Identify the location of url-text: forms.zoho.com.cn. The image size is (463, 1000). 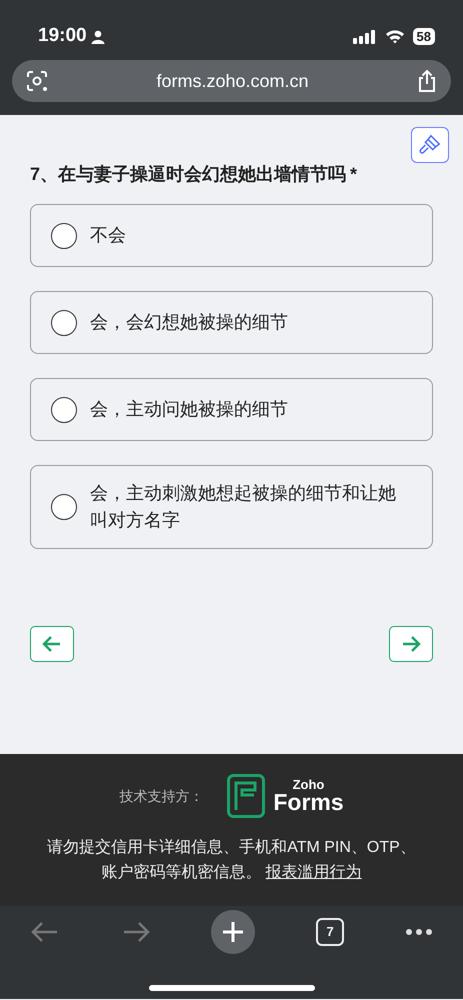
(232, 81).